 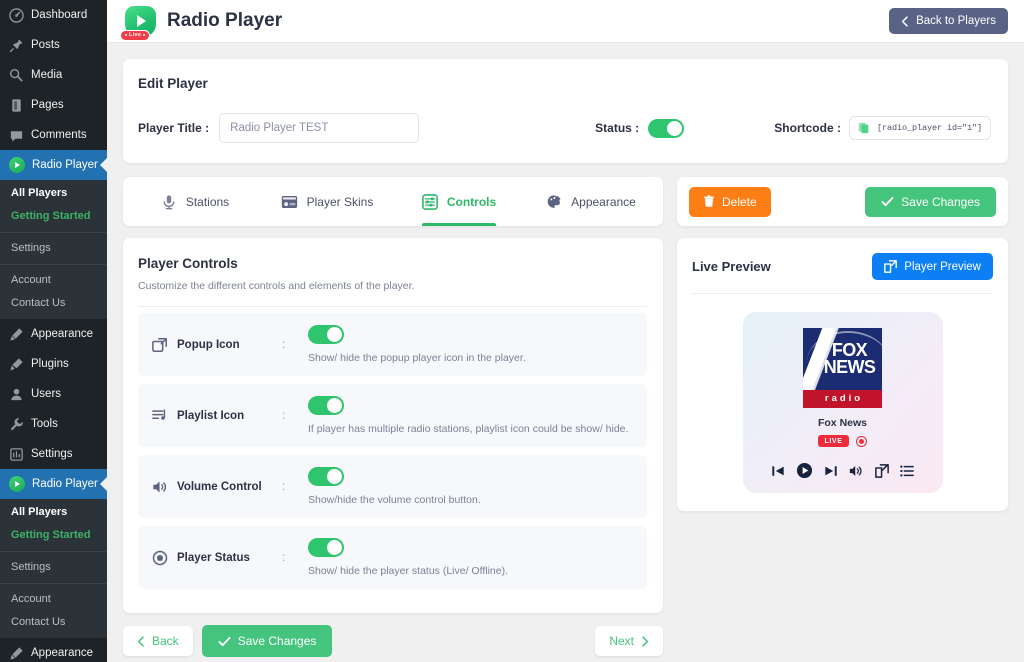 What do you see at coordinates (942, 266) in the screenshot?
I see `player-preview-label: Player Preview` at bounding box center [942, 266].